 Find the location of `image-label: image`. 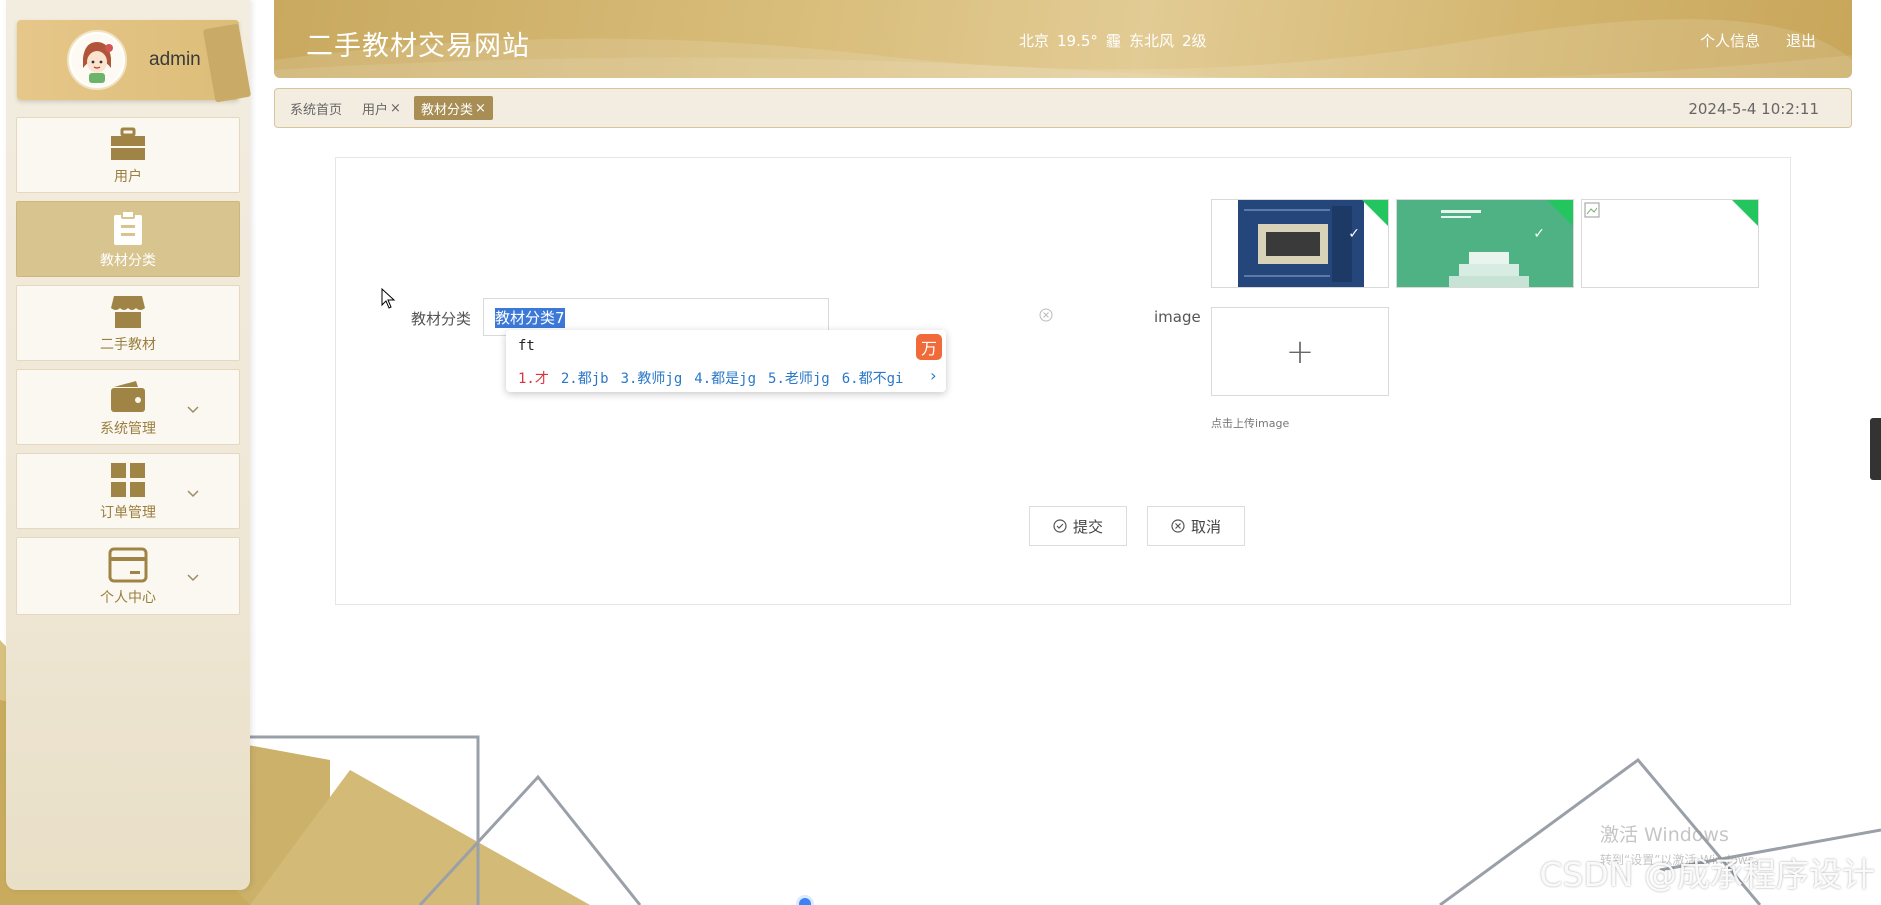

image-label: image is located at coordinates (1177, 317).